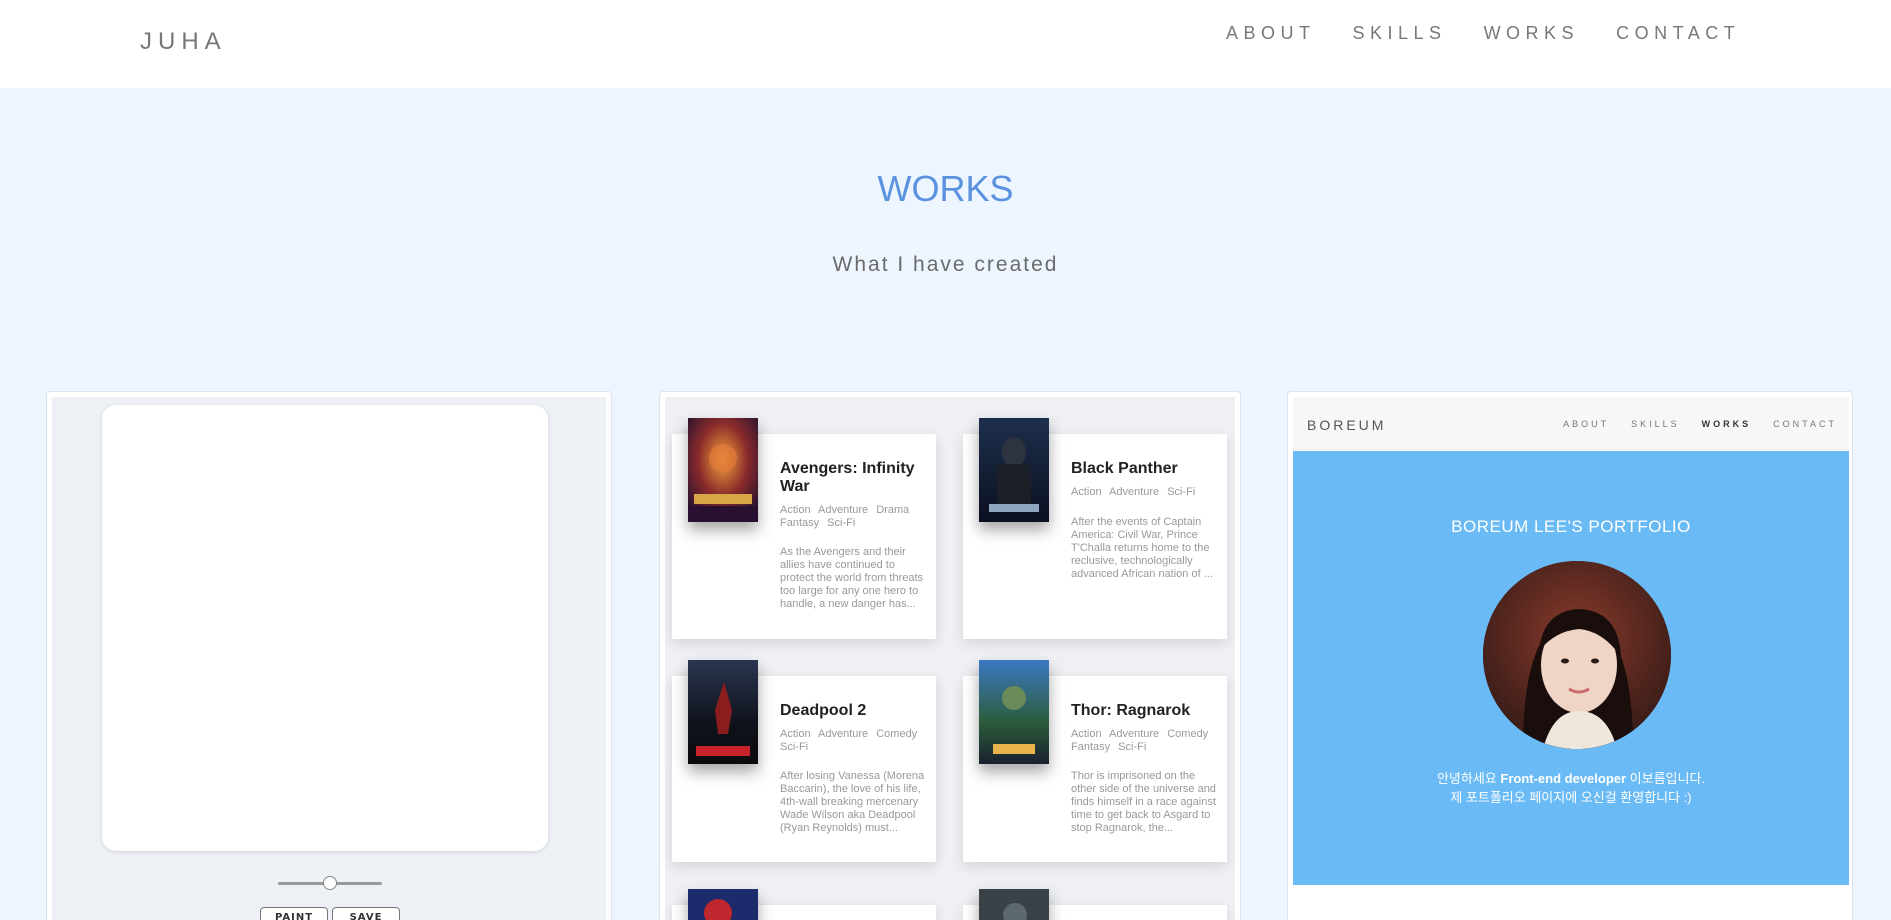  Describe the element at coordinates (847, 477) in the screenshot. I see `movie-title: Avengers: Infinity War` at that location.